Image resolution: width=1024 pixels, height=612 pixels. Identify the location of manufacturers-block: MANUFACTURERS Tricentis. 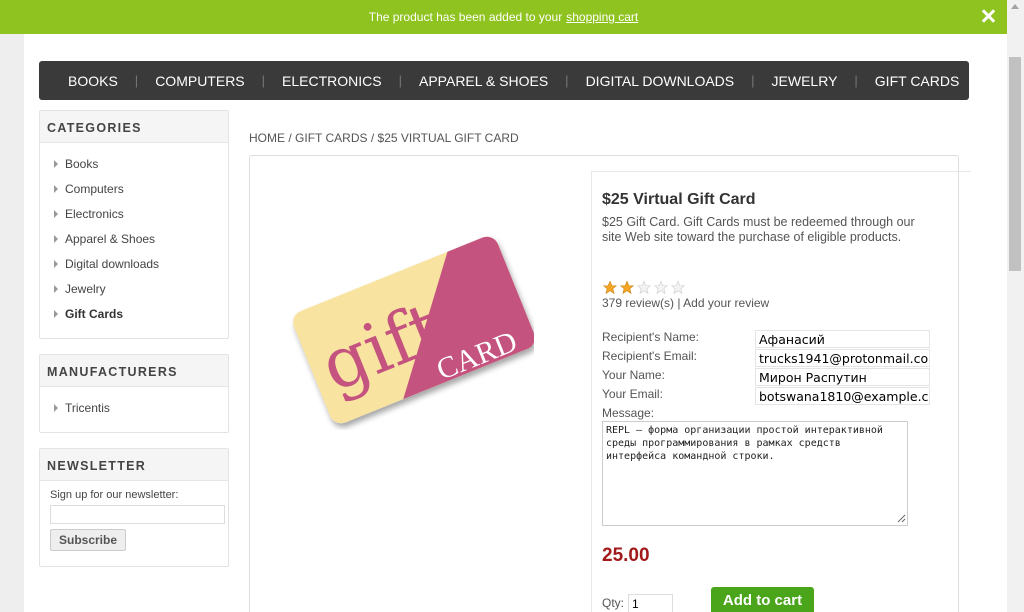
(134, 393).